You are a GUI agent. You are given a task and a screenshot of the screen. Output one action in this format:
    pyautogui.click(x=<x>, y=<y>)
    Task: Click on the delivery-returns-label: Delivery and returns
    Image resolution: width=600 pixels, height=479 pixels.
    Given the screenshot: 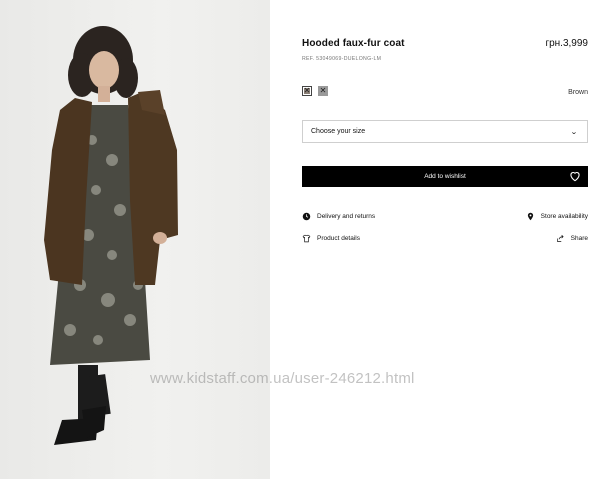 What is the action you would take?
    pyautogui.click(x=346, y=216)
    